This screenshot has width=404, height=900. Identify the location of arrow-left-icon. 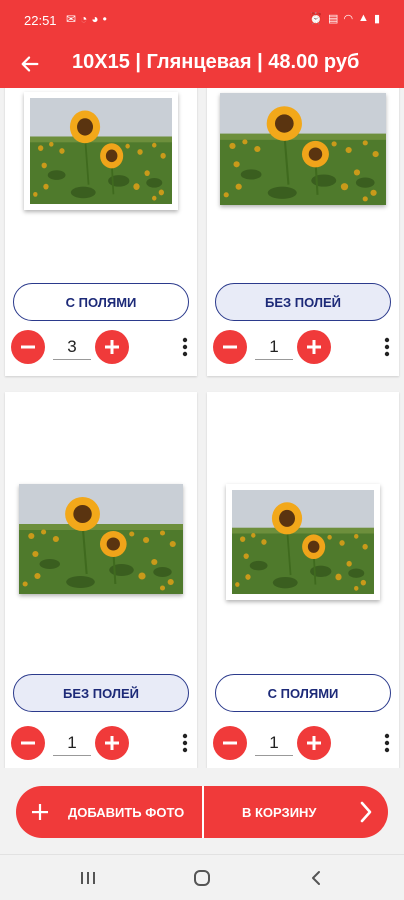
(30, 64).